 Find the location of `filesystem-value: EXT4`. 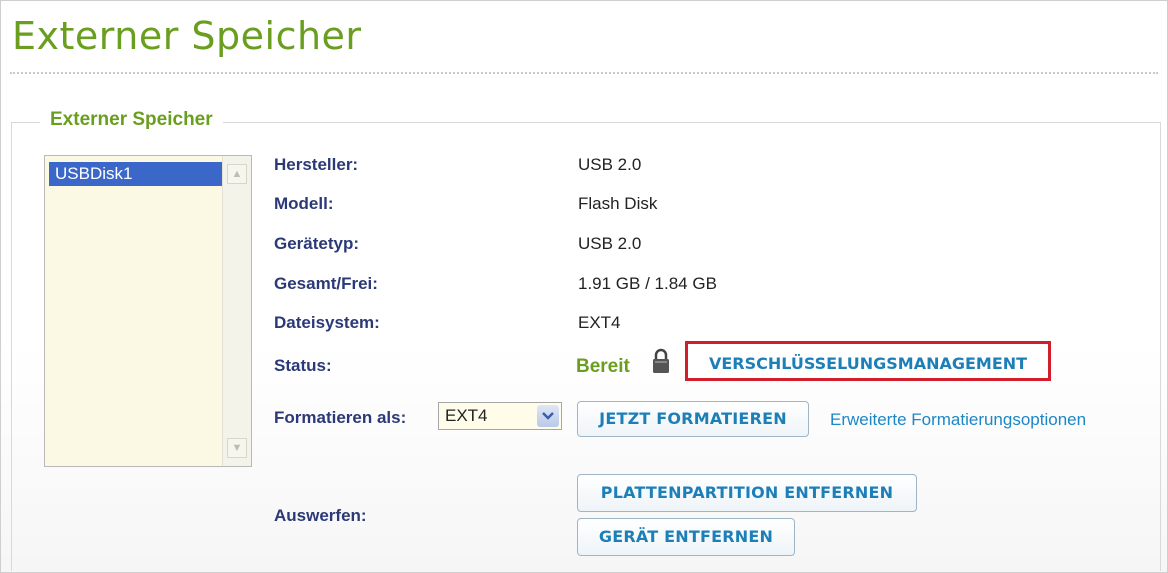

filesystem-value: EXT4 is located at coordinates (599, 322).